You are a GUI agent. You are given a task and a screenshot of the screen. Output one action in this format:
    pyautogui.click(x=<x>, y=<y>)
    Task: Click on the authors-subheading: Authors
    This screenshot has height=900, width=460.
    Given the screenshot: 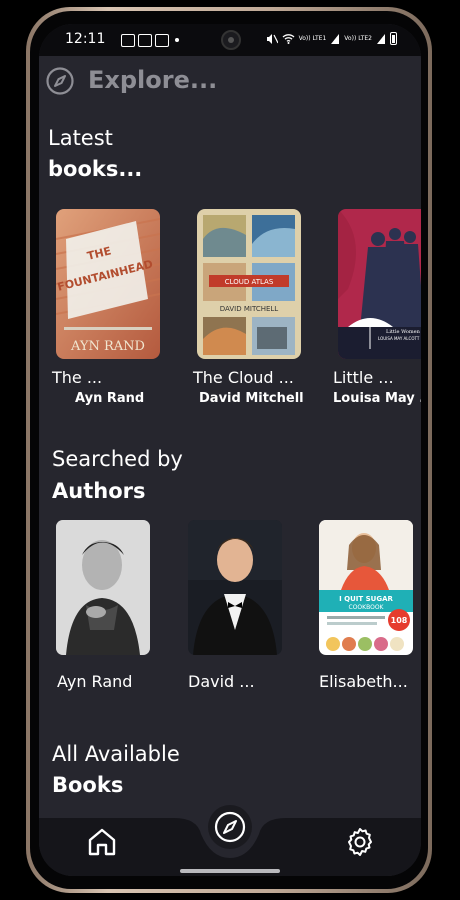 What is the action you would take?
    pyautogui.click(x=99, y=491)
    